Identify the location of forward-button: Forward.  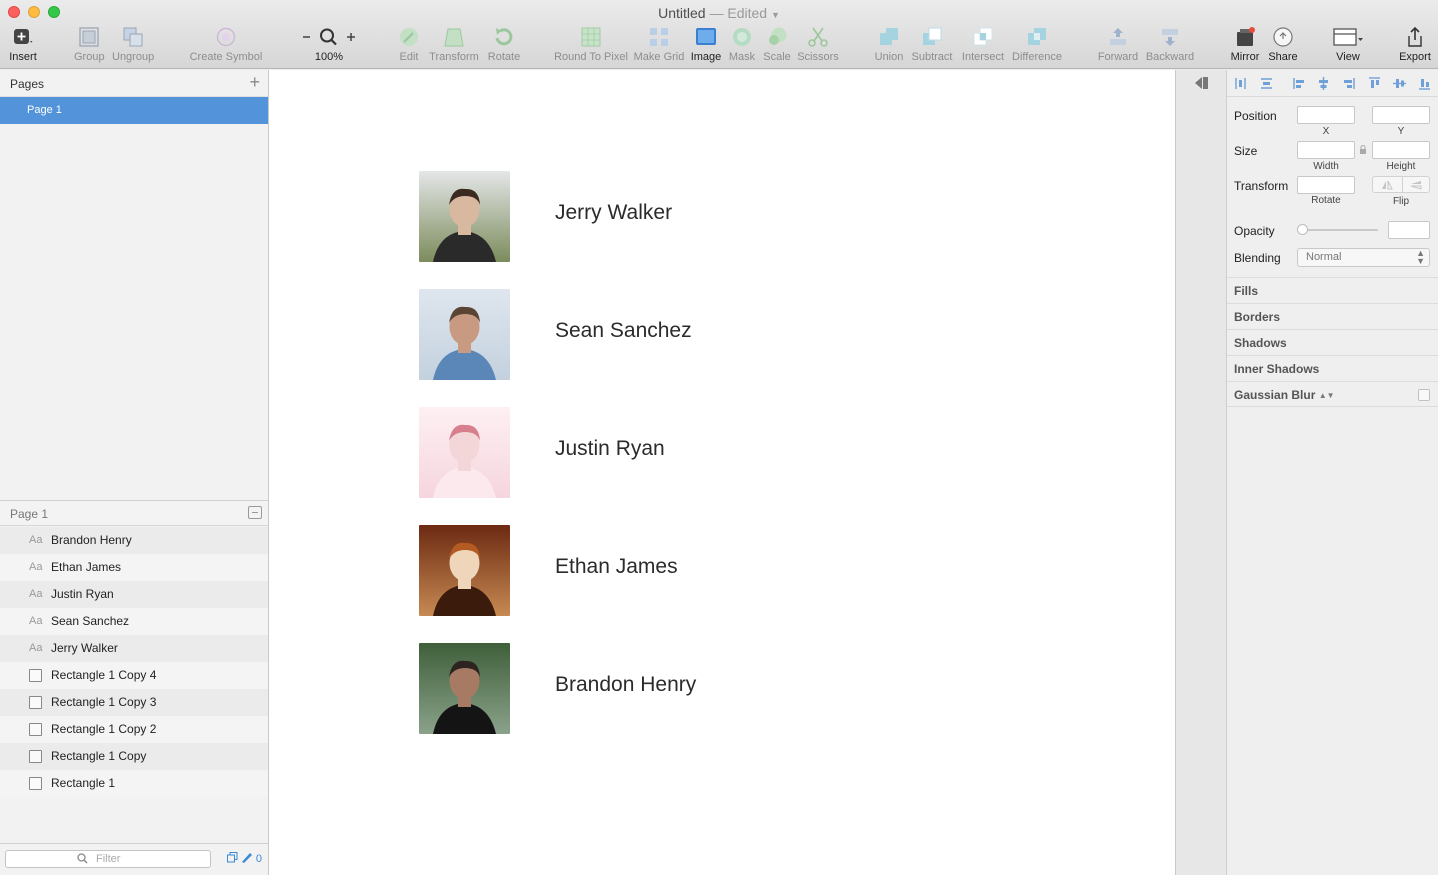
(1118, 44).